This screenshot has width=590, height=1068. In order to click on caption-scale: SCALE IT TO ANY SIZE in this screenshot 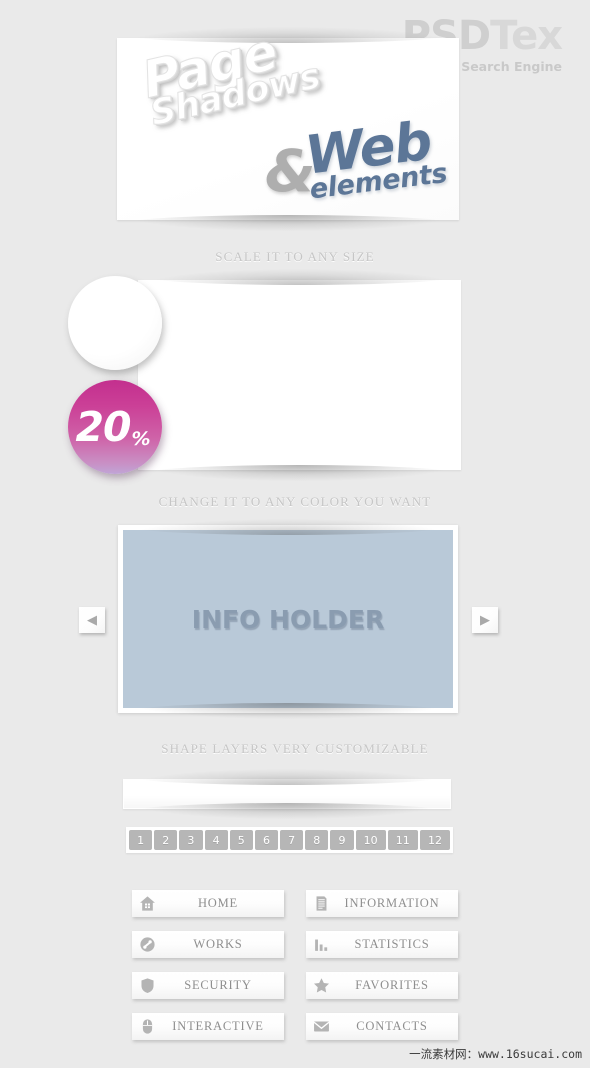, I will do `click(295, 256)`.